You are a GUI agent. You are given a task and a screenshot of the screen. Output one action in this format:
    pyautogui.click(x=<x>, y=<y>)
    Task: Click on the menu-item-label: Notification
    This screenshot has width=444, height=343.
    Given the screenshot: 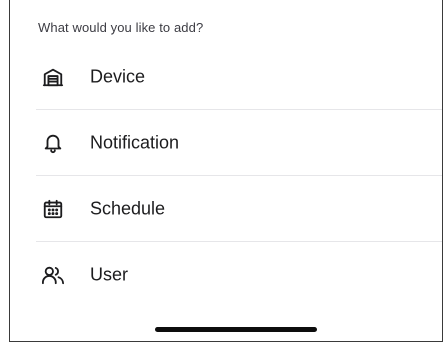 What is the action you would take?
    pyautogui.click(x=135, y=142)
    